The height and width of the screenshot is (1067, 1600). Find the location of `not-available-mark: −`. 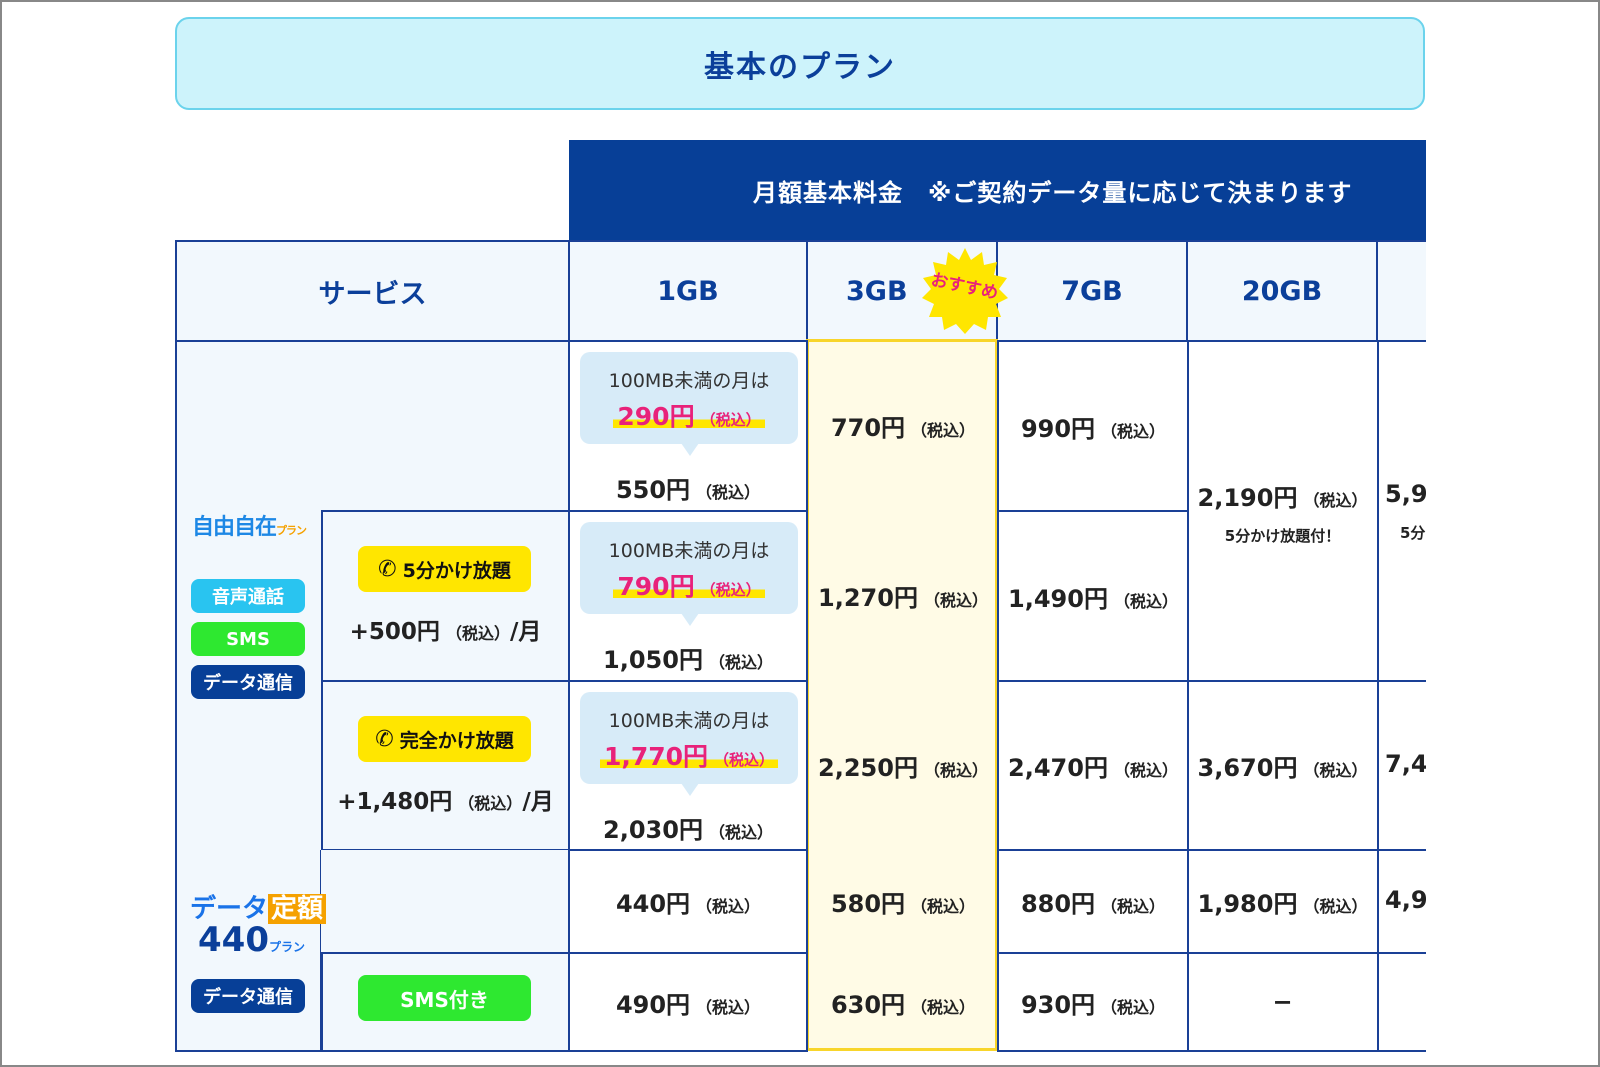

not-available-mark: − is located at coordinates (1282, 1002).